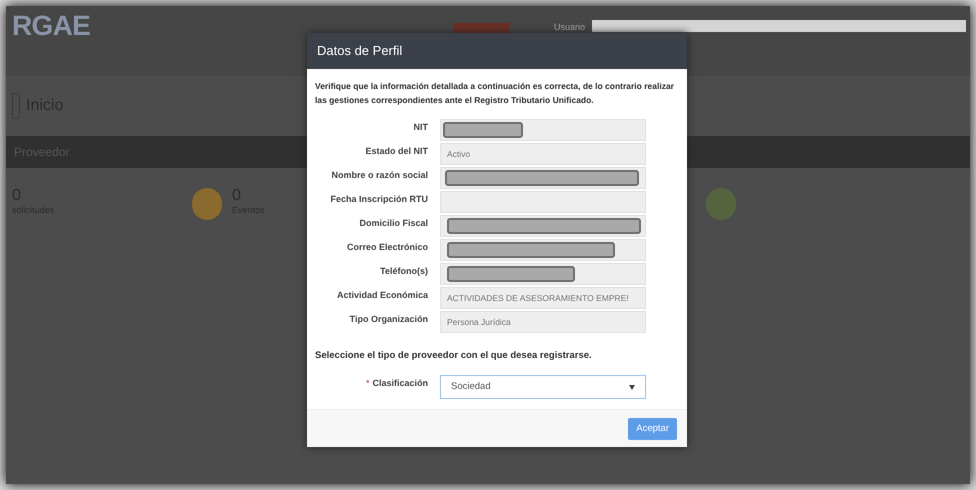  What do you see at coordinates (359, 51) in the screenshot?
I see `modal-title: Datos de Perfil` at bounding box center [359, 51].